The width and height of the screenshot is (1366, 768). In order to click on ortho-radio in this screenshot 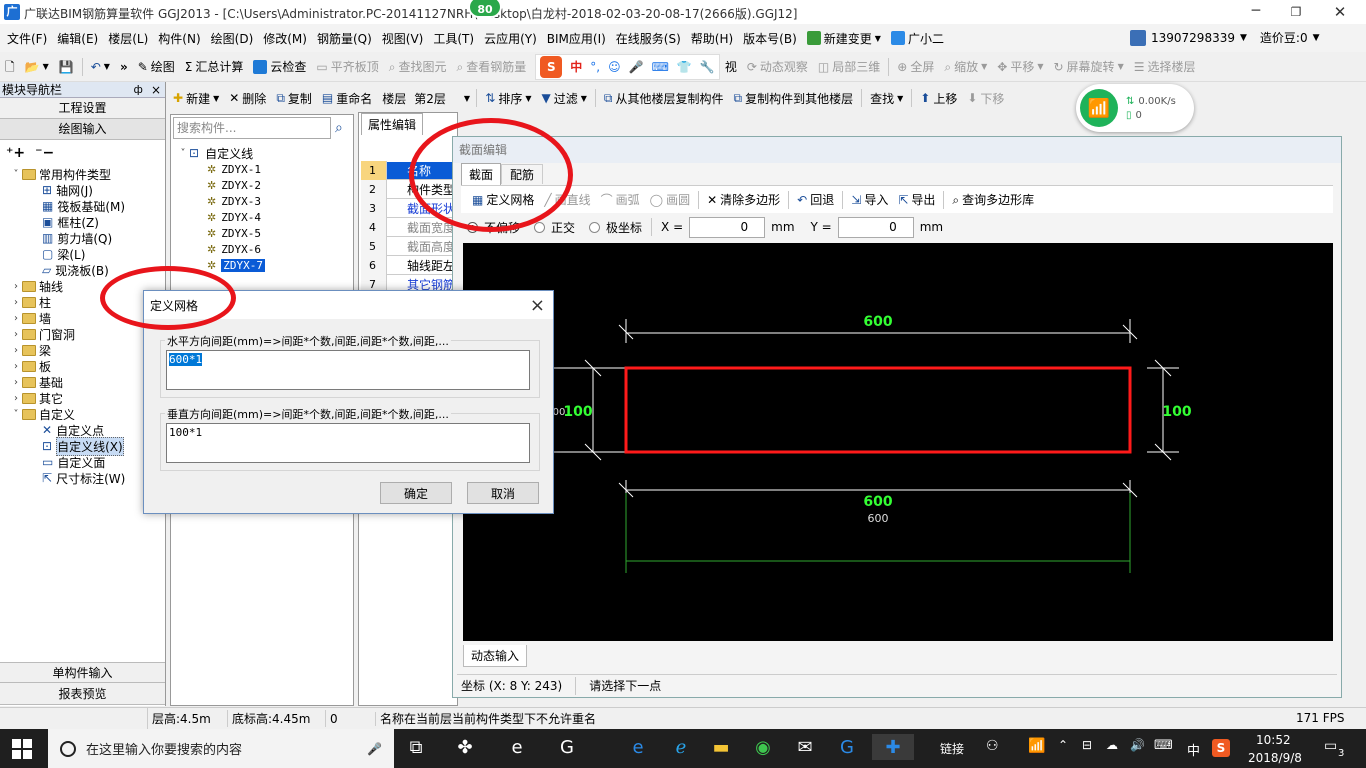, I will do `click(540, 227)`.